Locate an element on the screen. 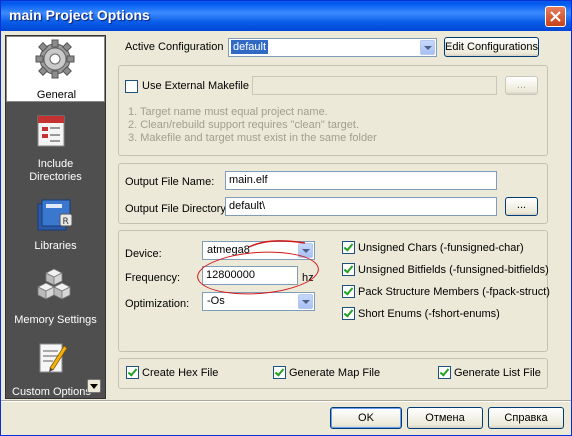  cancel-button: Отмена is located at coordinates (445, 418).